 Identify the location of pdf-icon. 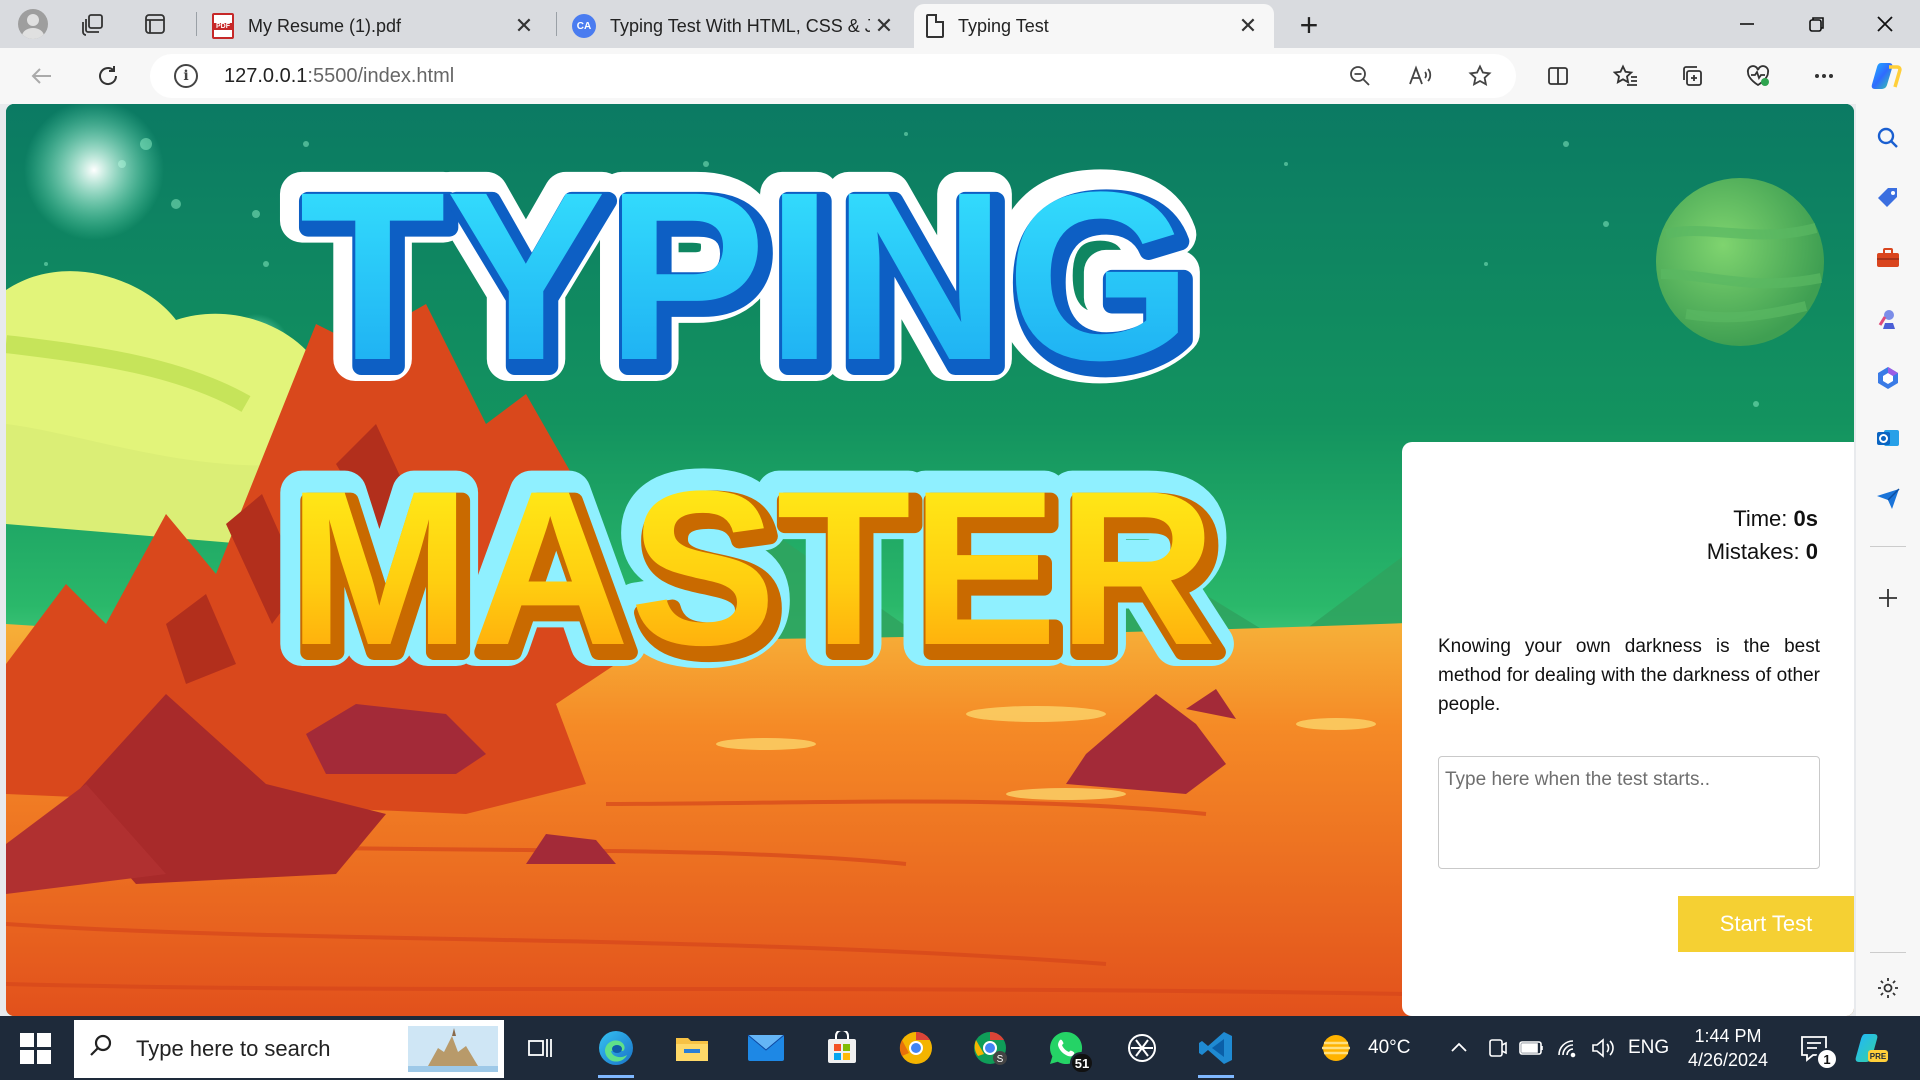
(223, 26).